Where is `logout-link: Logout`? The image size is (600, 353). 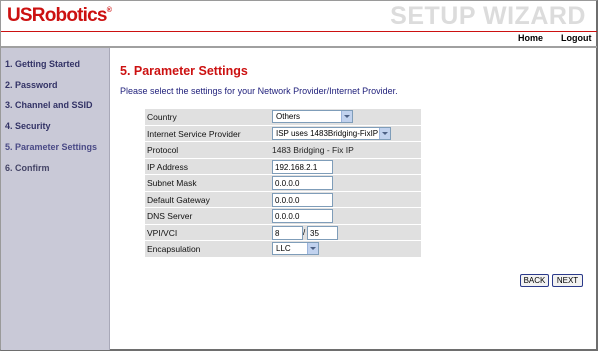
logout-link: Logout is located at coordinates (576, 38).